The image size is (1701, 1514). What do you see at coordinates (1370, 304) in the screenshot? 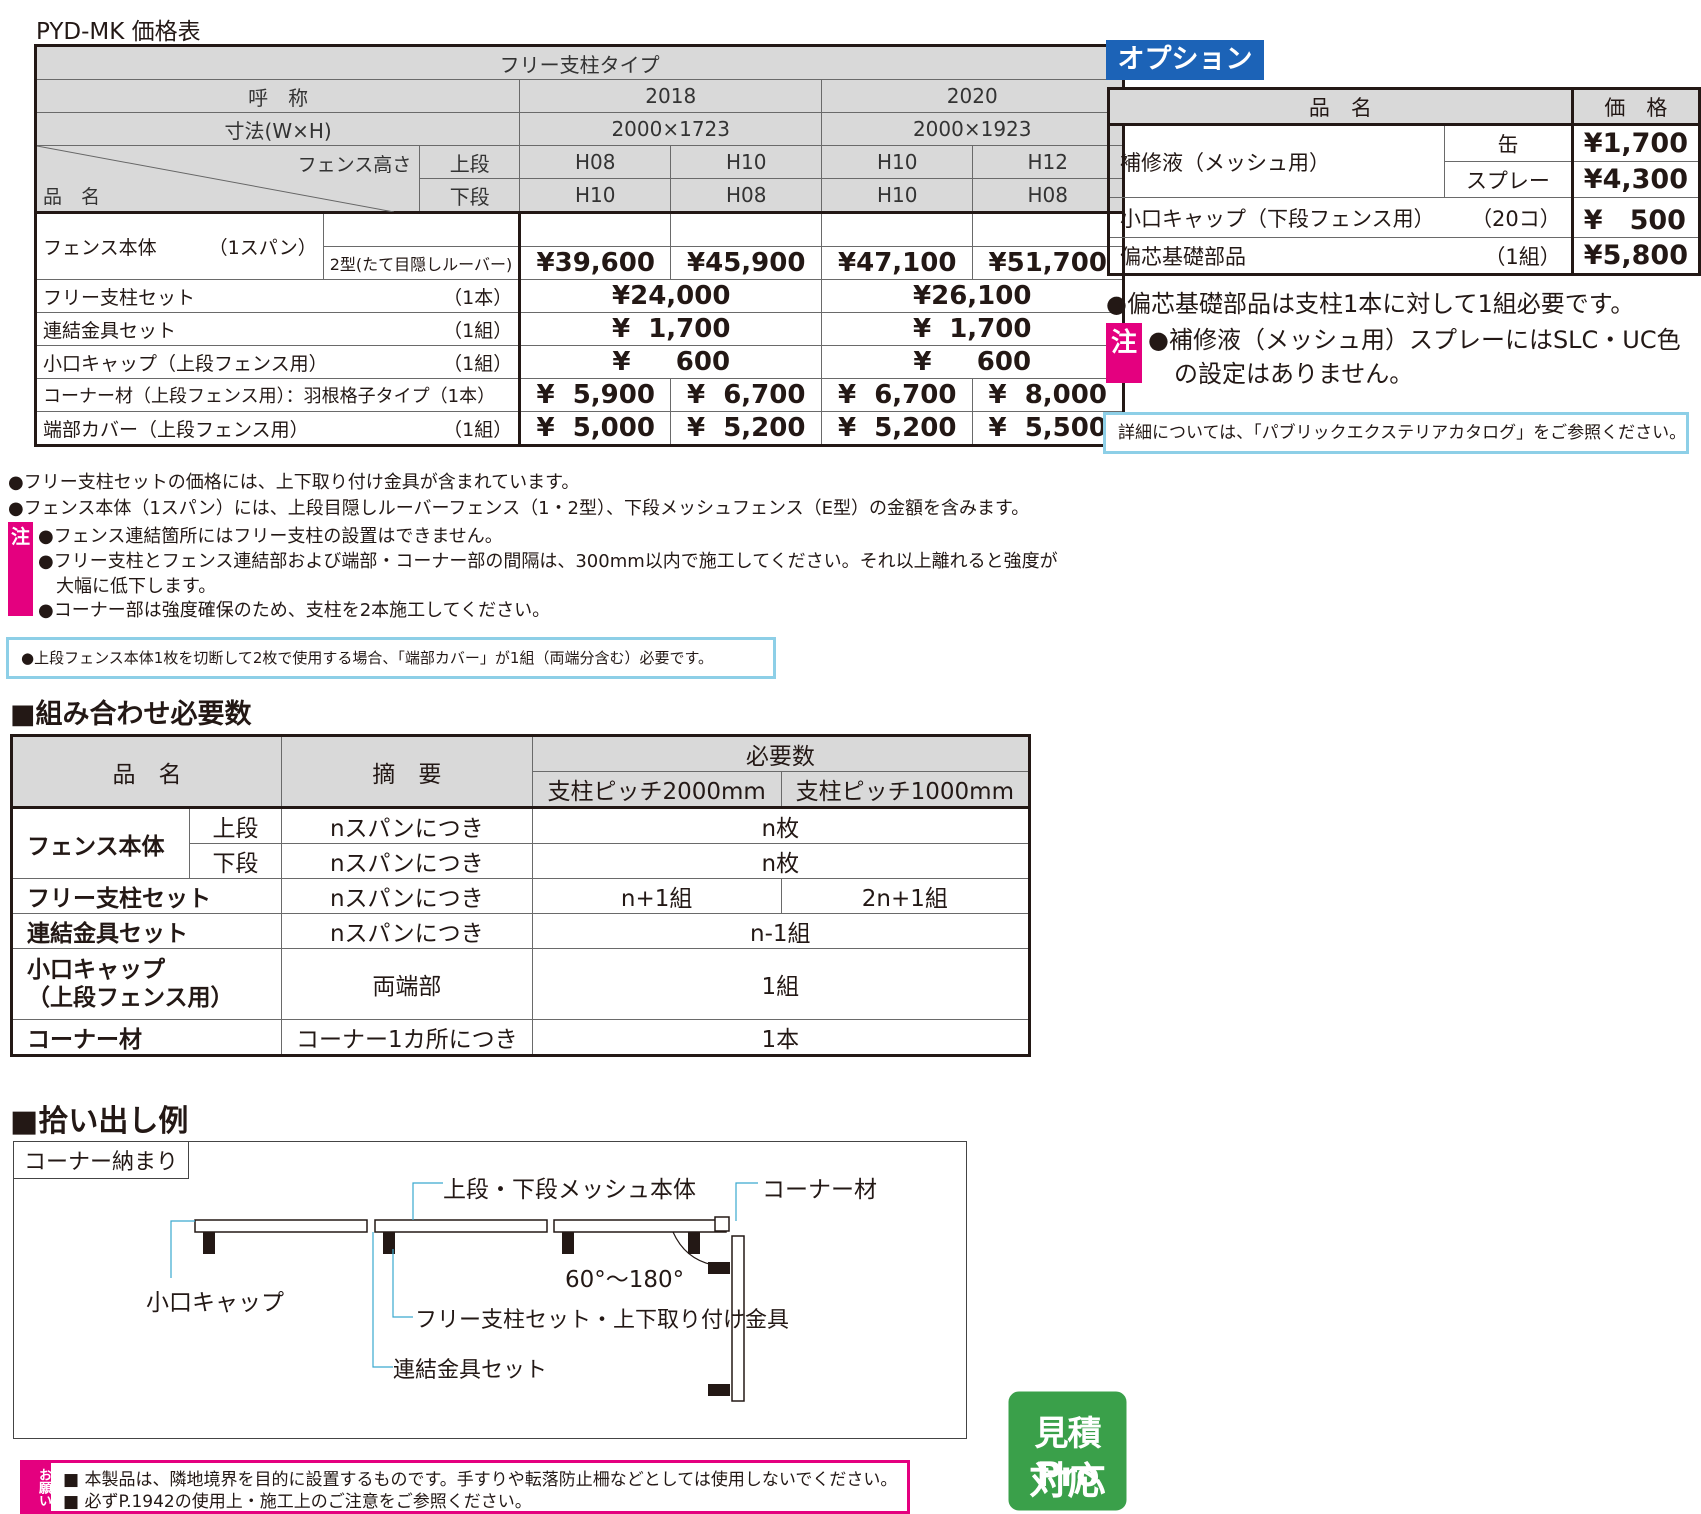
I see `option-note-1: ●偏芯基礎部品は支柱1本に対して1組必要です。` at bounding box center [1370, 304].